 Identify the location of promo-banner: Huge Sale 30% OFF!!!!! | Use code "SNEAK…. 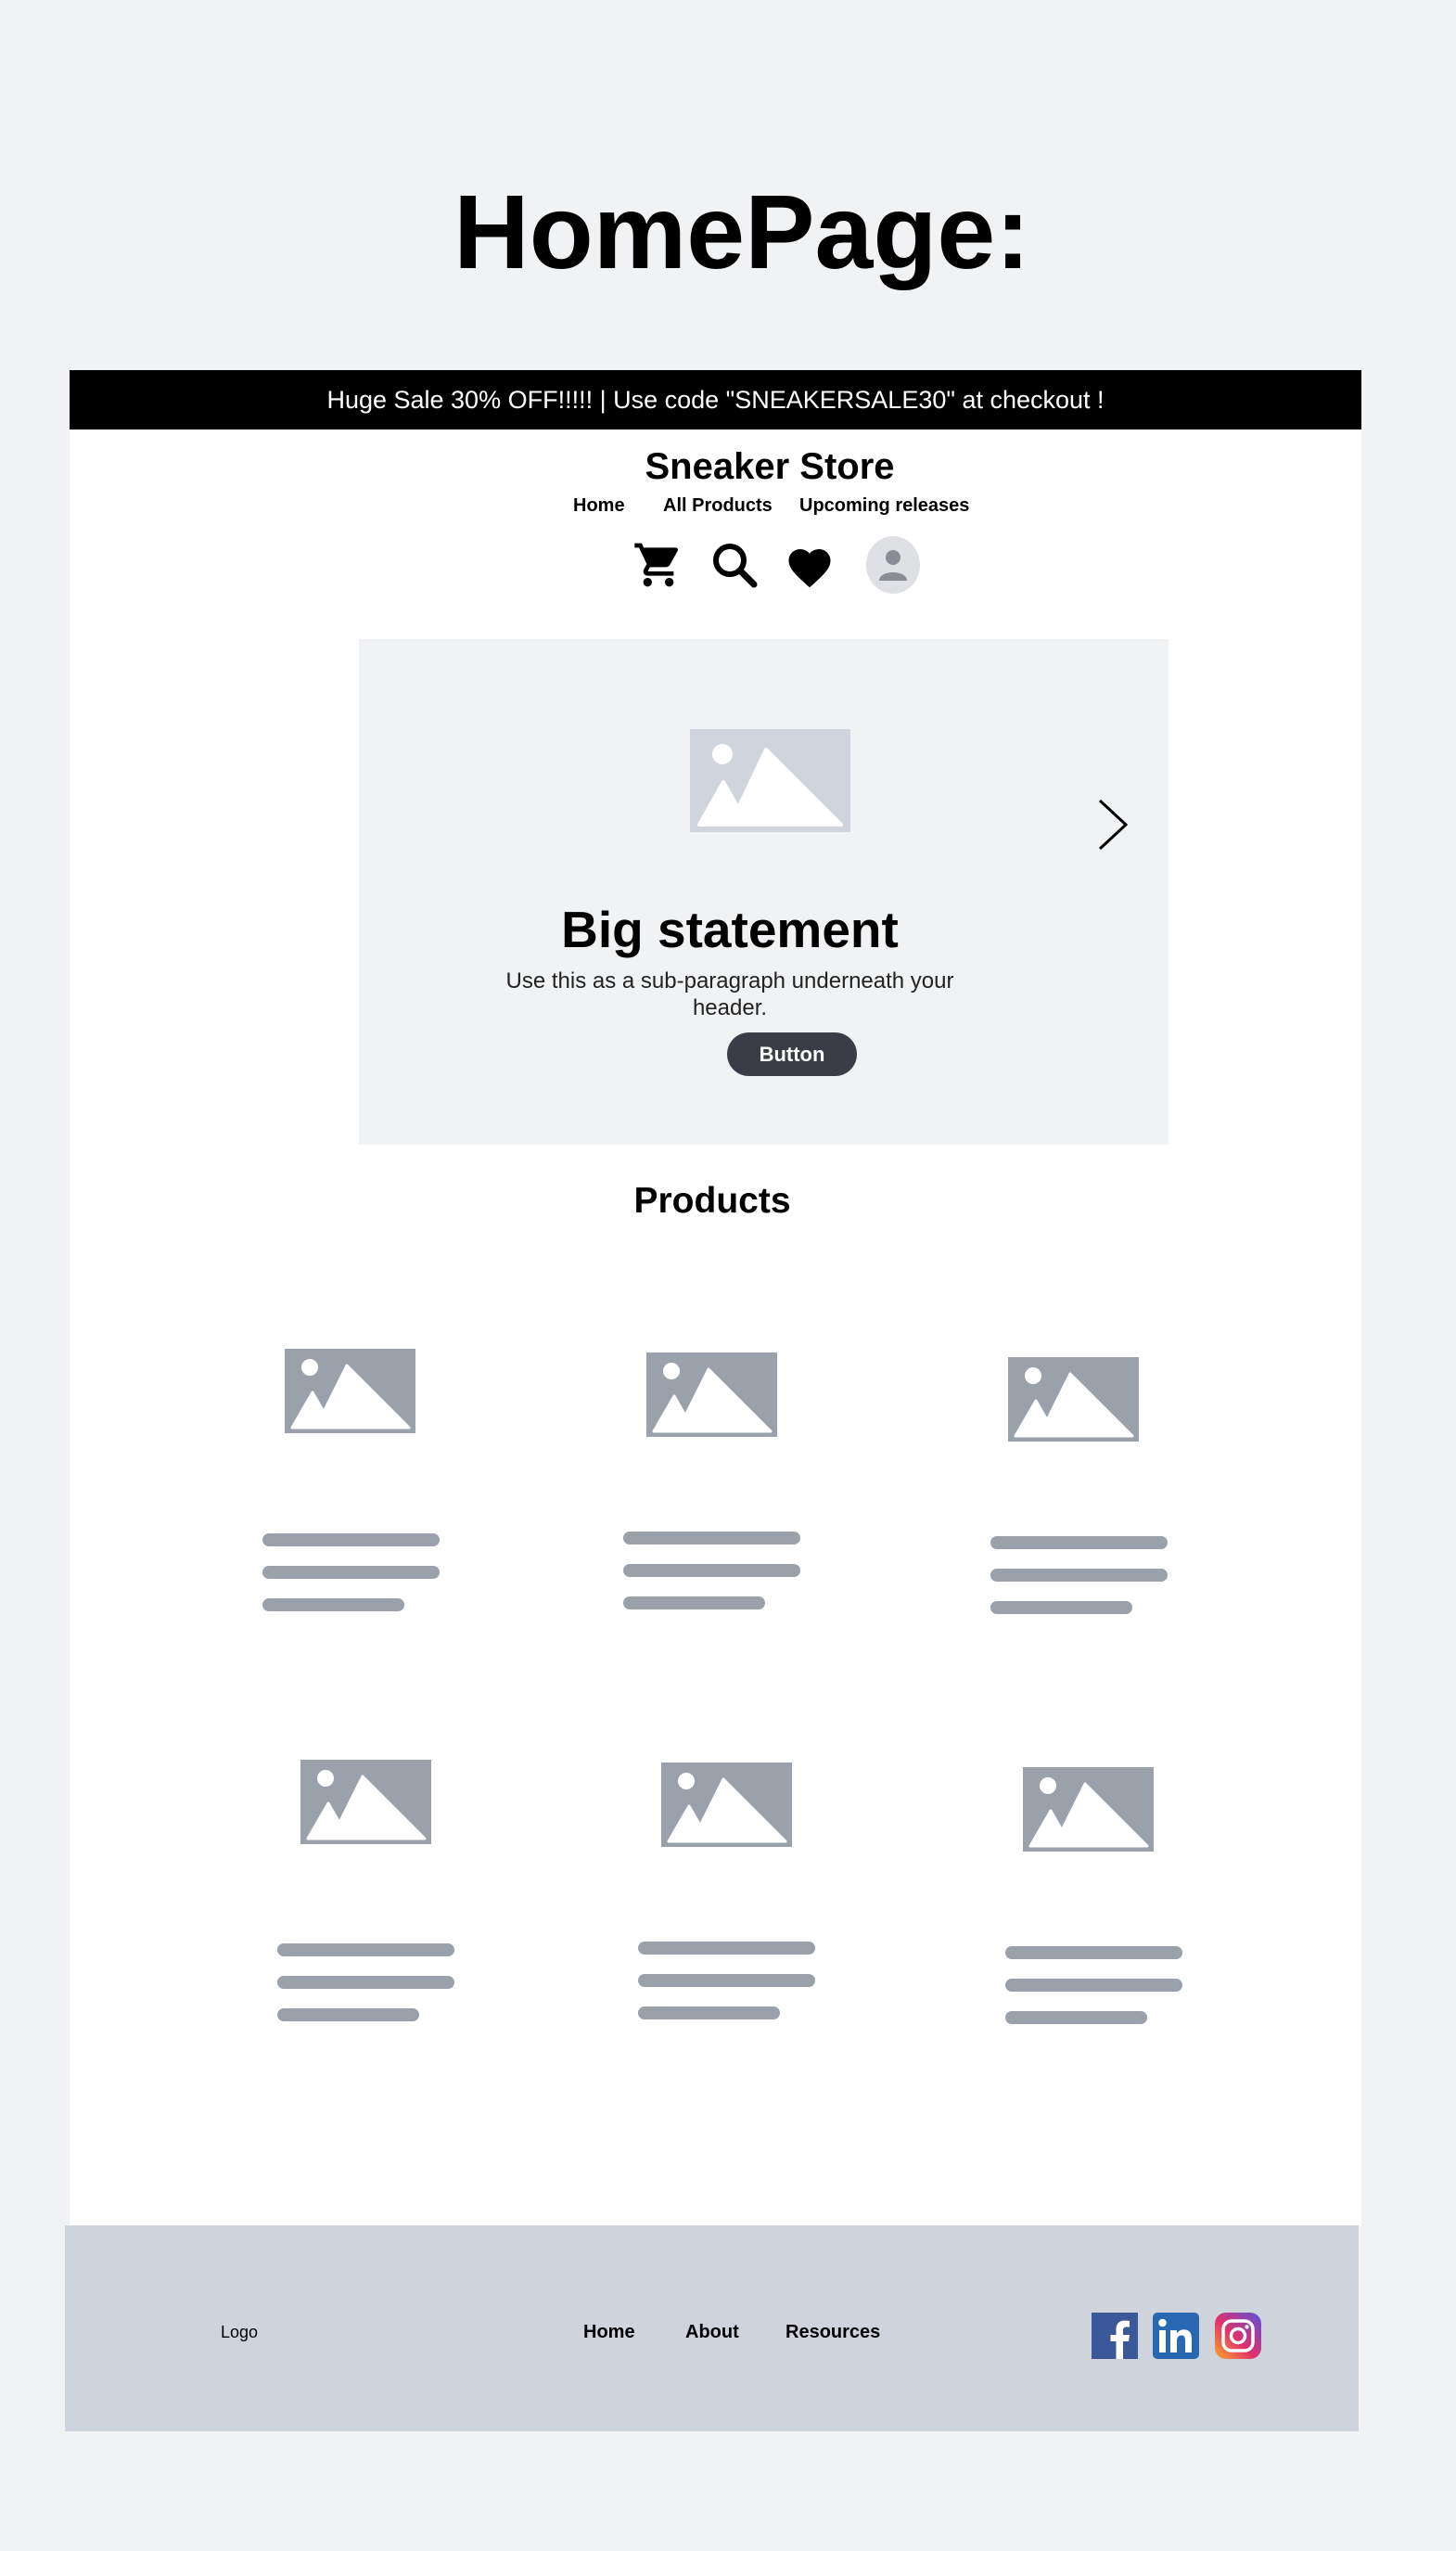
(715, 399).